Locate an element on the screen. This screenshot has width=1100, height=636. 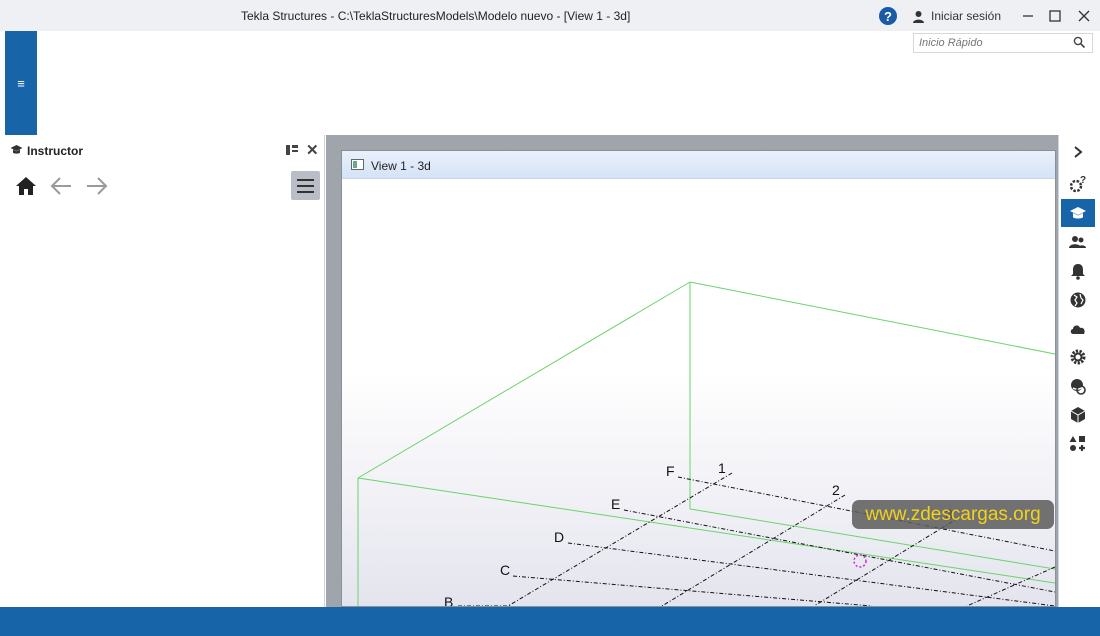
quick-launch-input is located at coordinates (989, 43).